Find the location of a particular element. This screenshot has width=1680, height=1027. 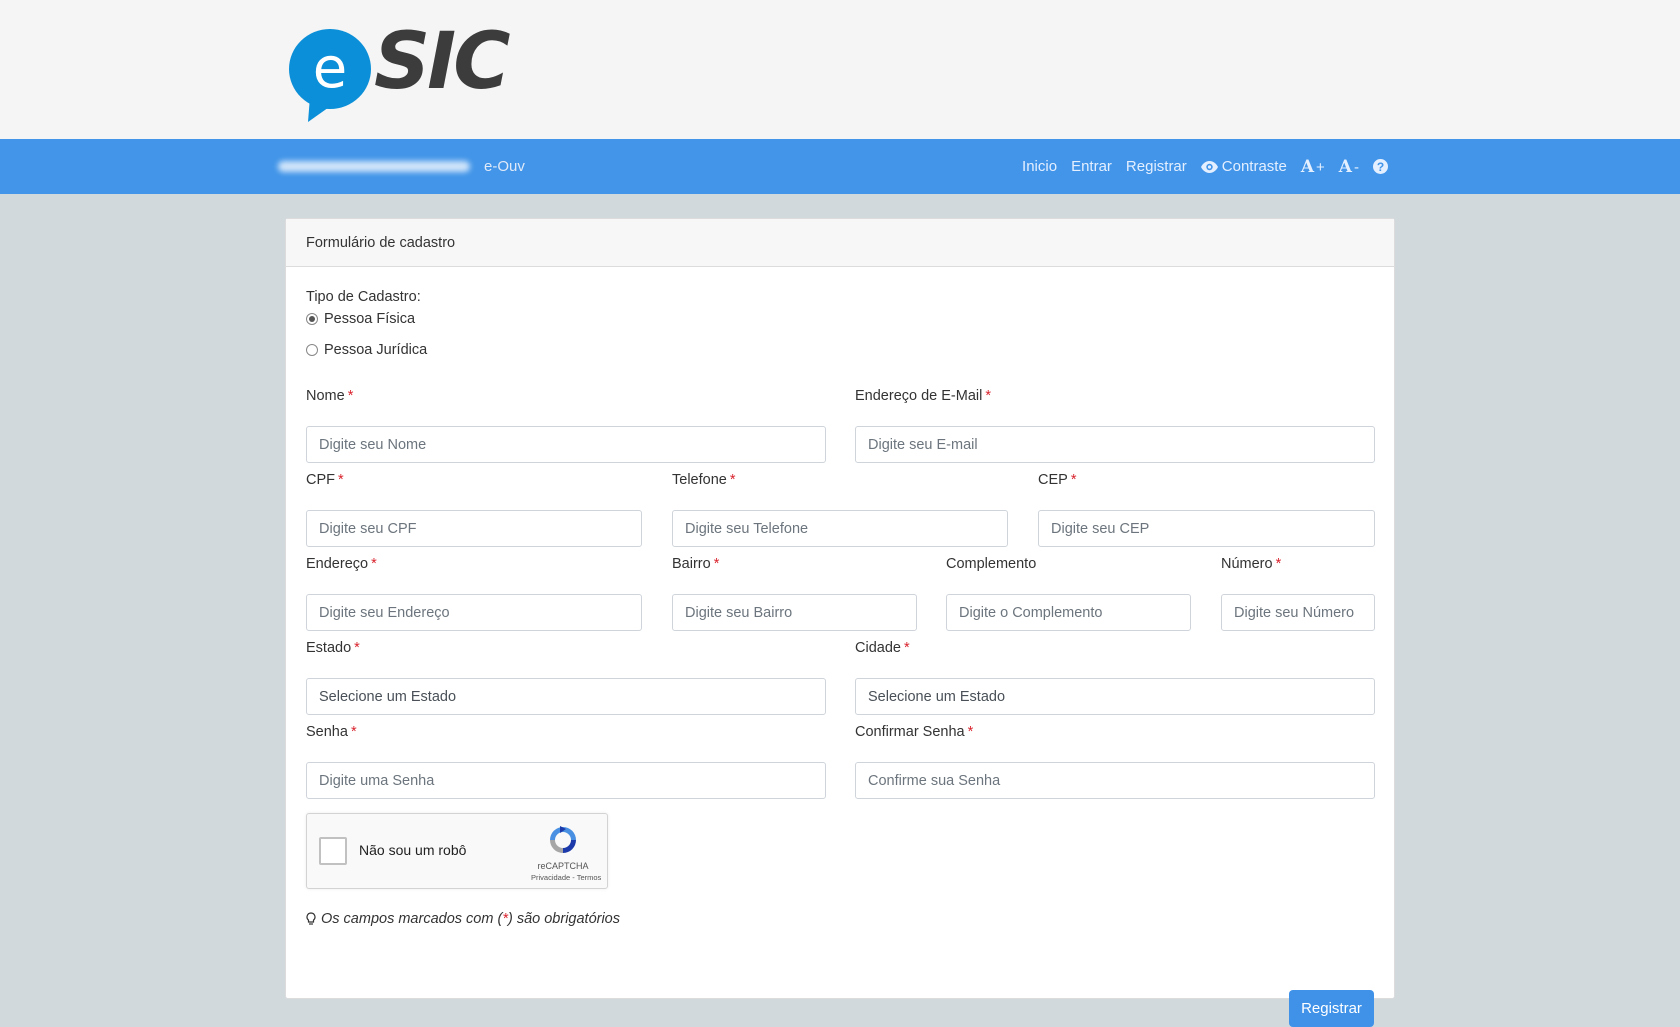

label-nome: Nome * is located at coordinates (330, 396).